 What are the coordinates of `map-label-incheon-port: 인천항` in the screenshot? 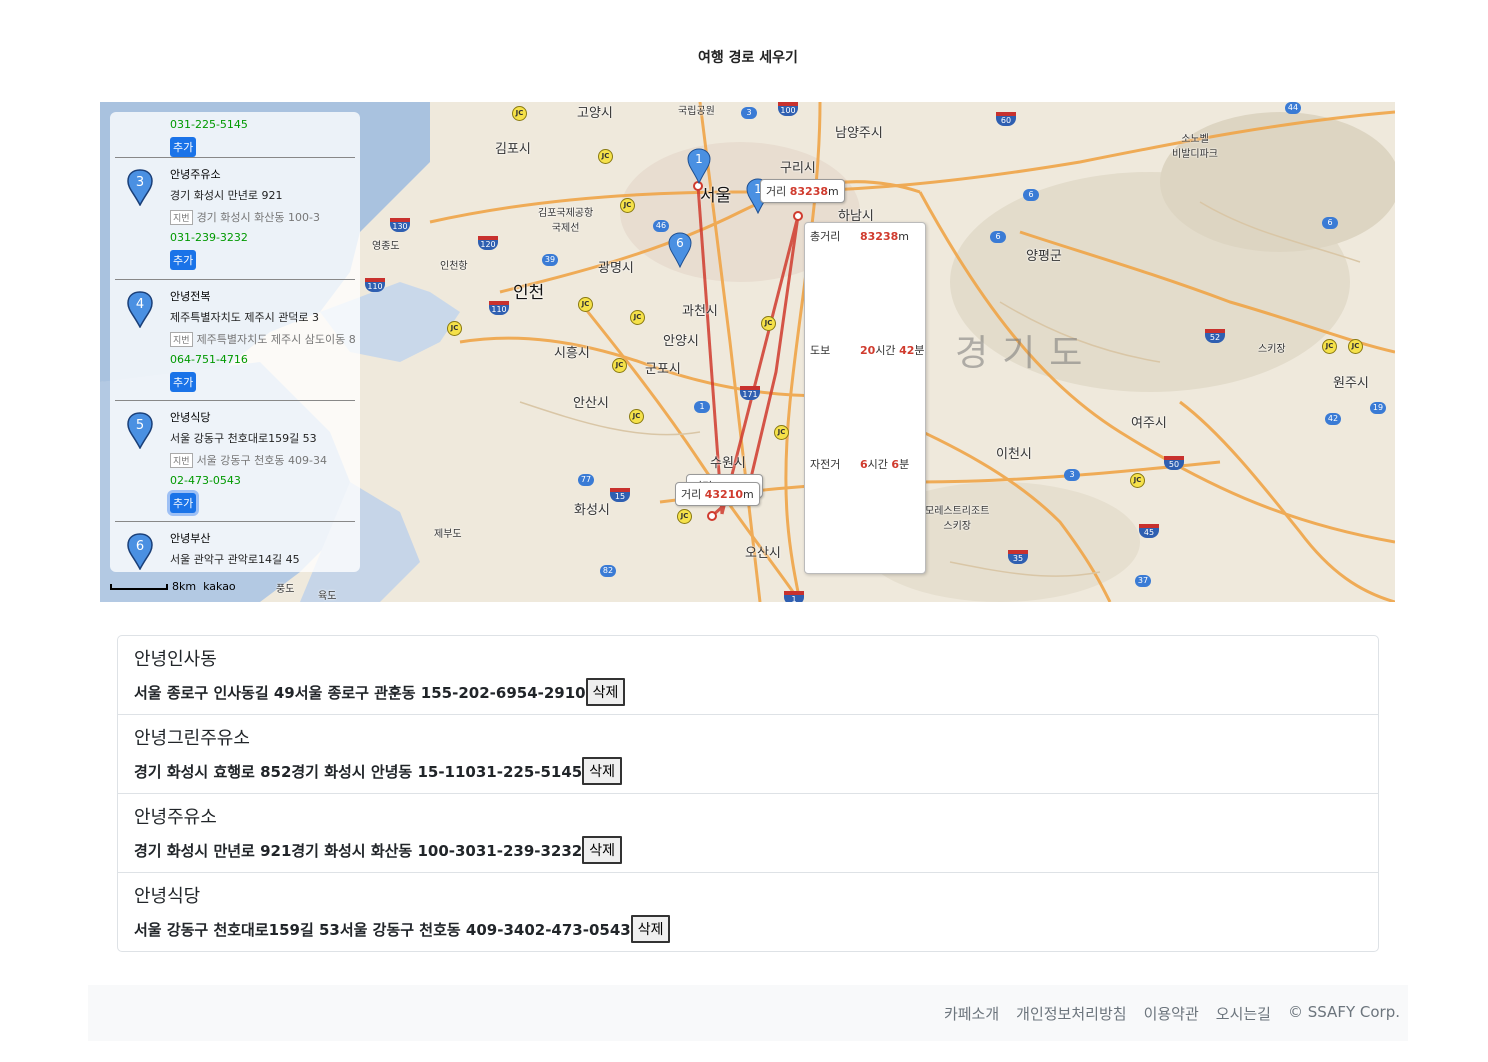 It's located at (454, 266).